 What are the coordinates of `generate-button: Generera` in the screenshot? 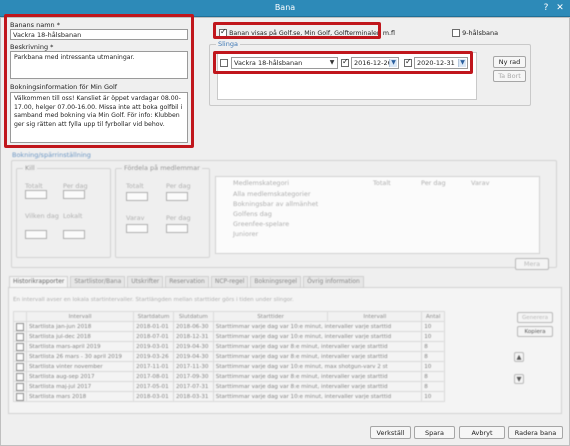 It's located at (535, 317).